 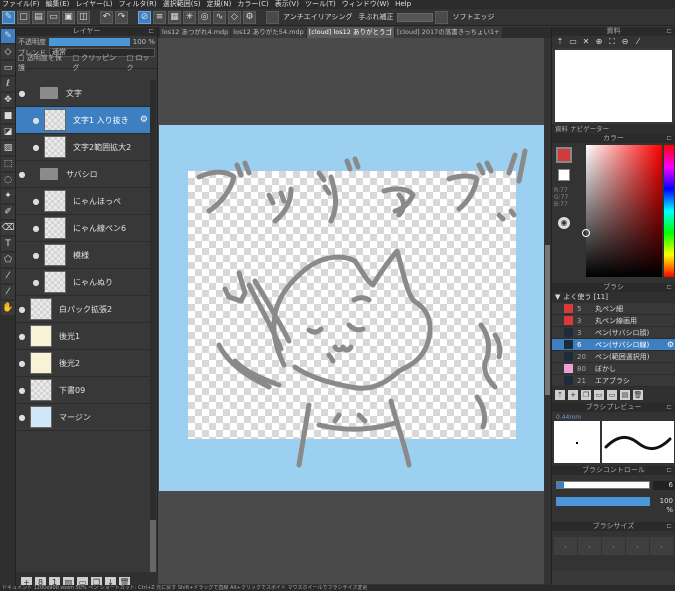 I want to click on brush-item: 21 エアブラシ, so click(x=613, y=381).